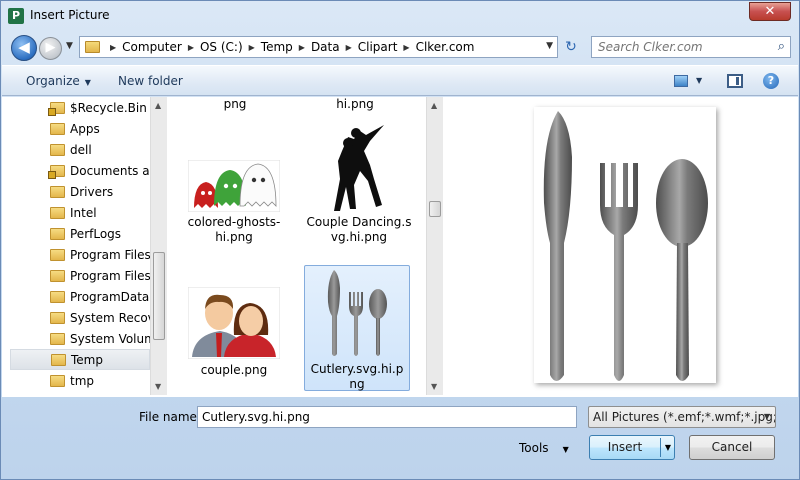  I want to click on publisher-app-icon: P, so click(16, 16).